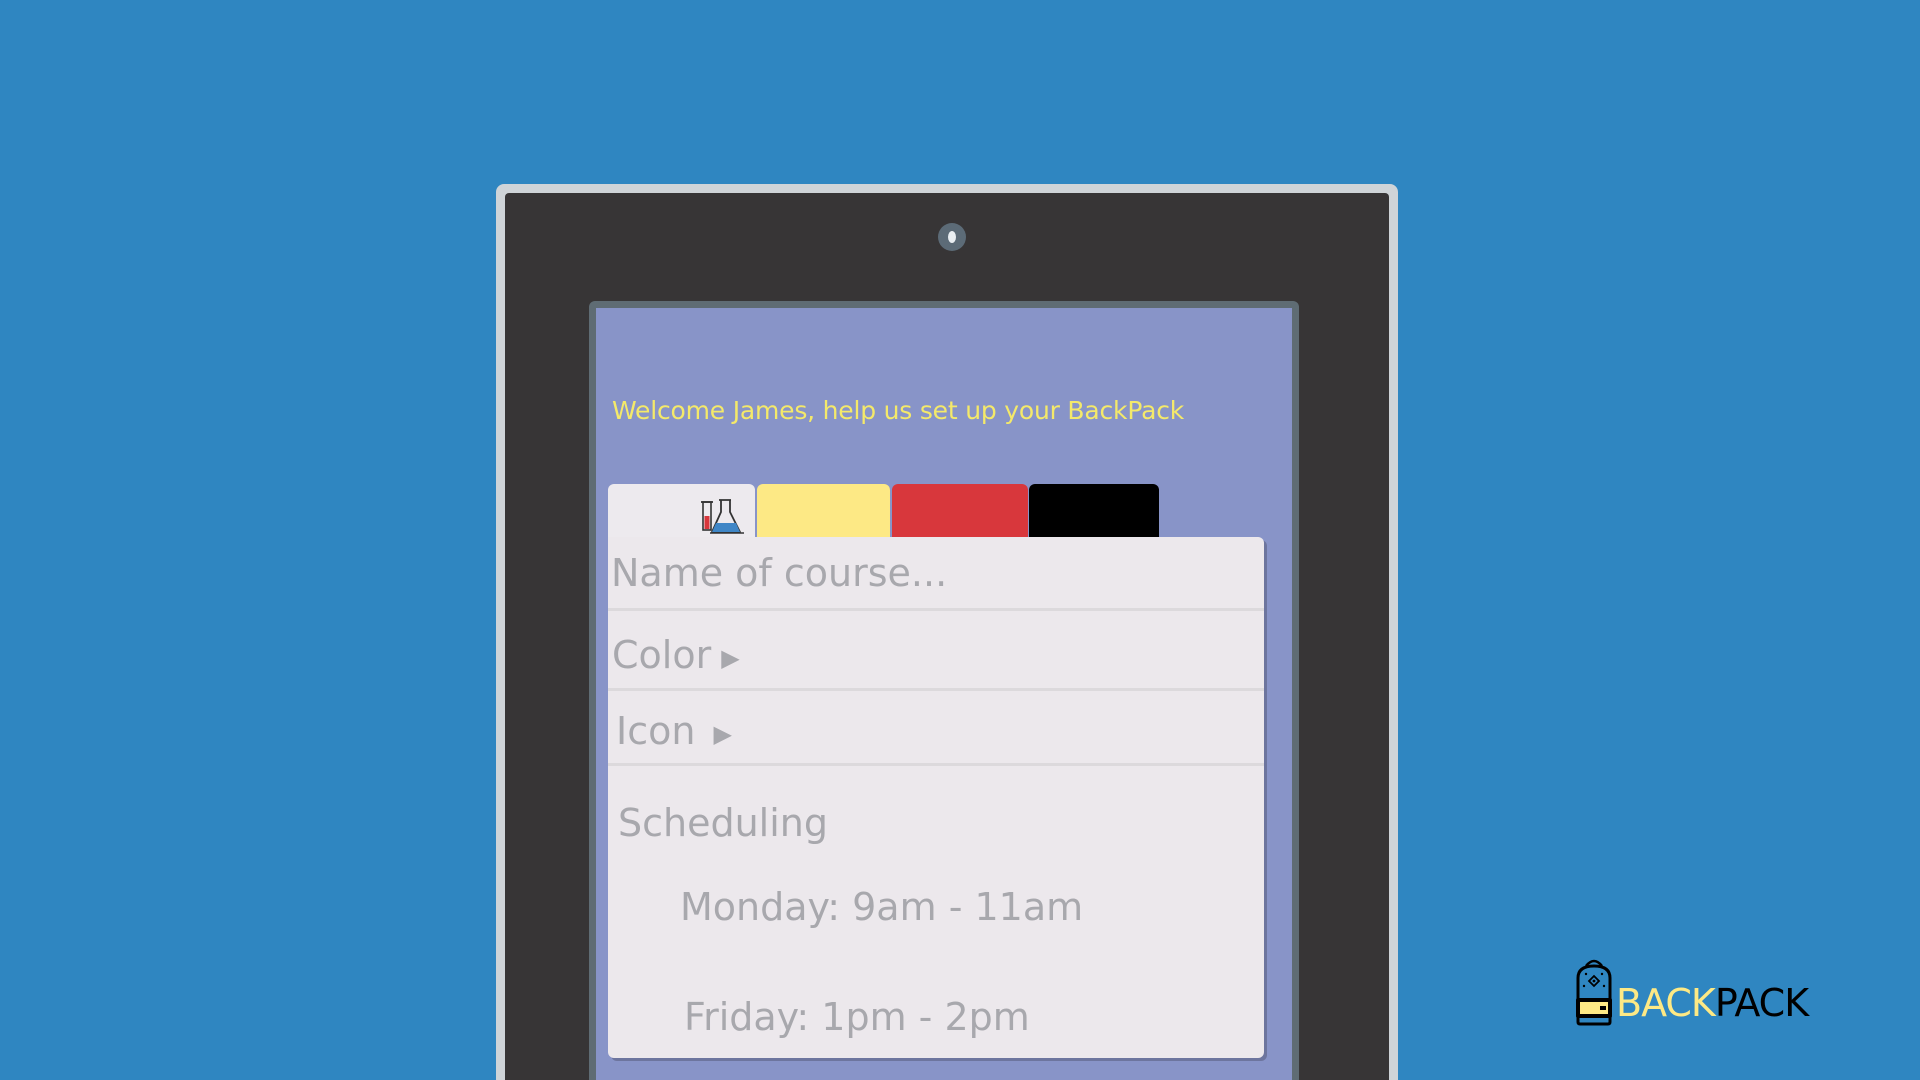 Image resolution: width=1920 pixels, height=1080 pixels. I want to click on color-label: Color, so click(662, 655).